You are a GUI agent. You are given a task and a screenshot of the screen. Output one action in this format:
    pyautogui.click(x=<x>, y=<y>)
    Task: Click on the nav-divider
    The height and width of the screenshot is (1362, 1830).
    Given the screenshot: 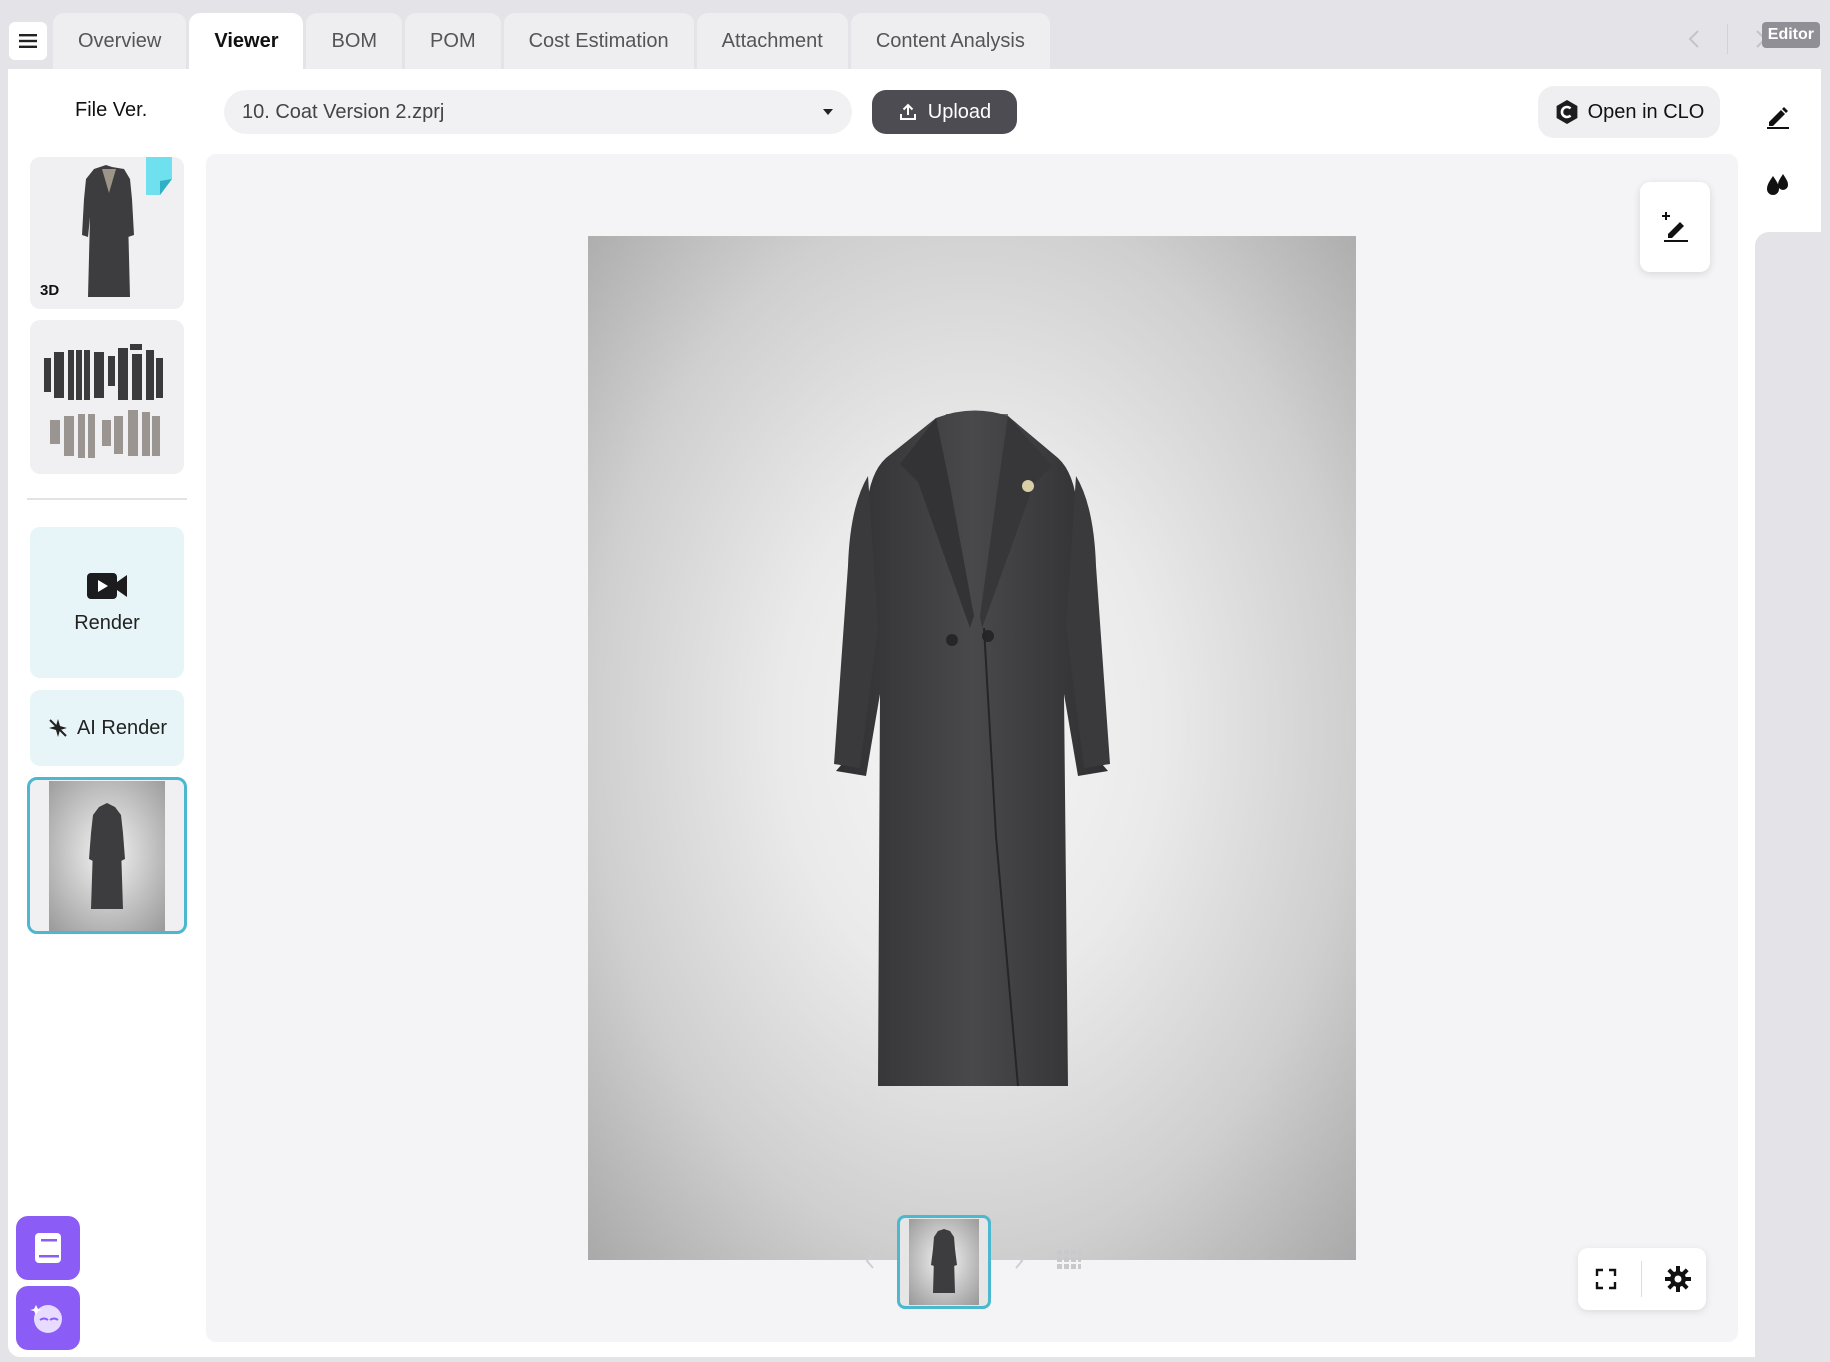 What is the action you would take?
    pyautogui.click(x=1727, y=39)
    